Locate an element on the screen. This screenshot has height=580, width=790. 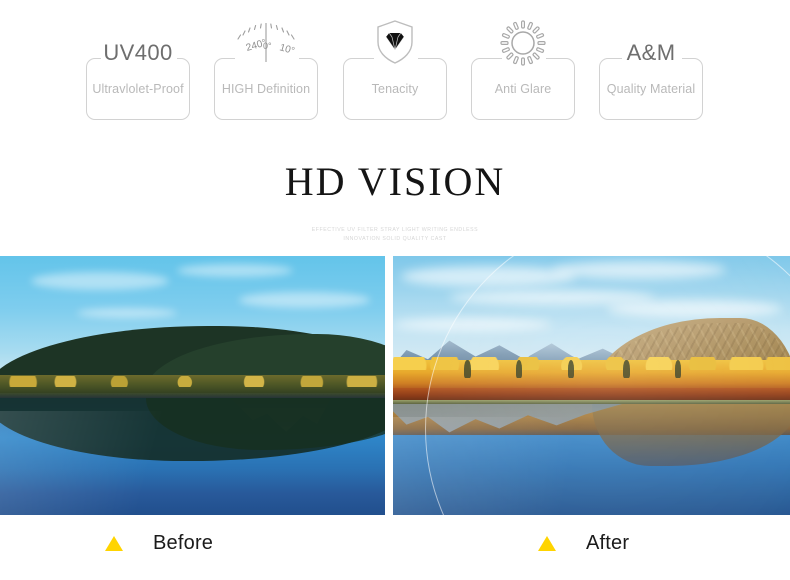
feature-label-tenacity: Tenacity is located at coordinates (395, 89).